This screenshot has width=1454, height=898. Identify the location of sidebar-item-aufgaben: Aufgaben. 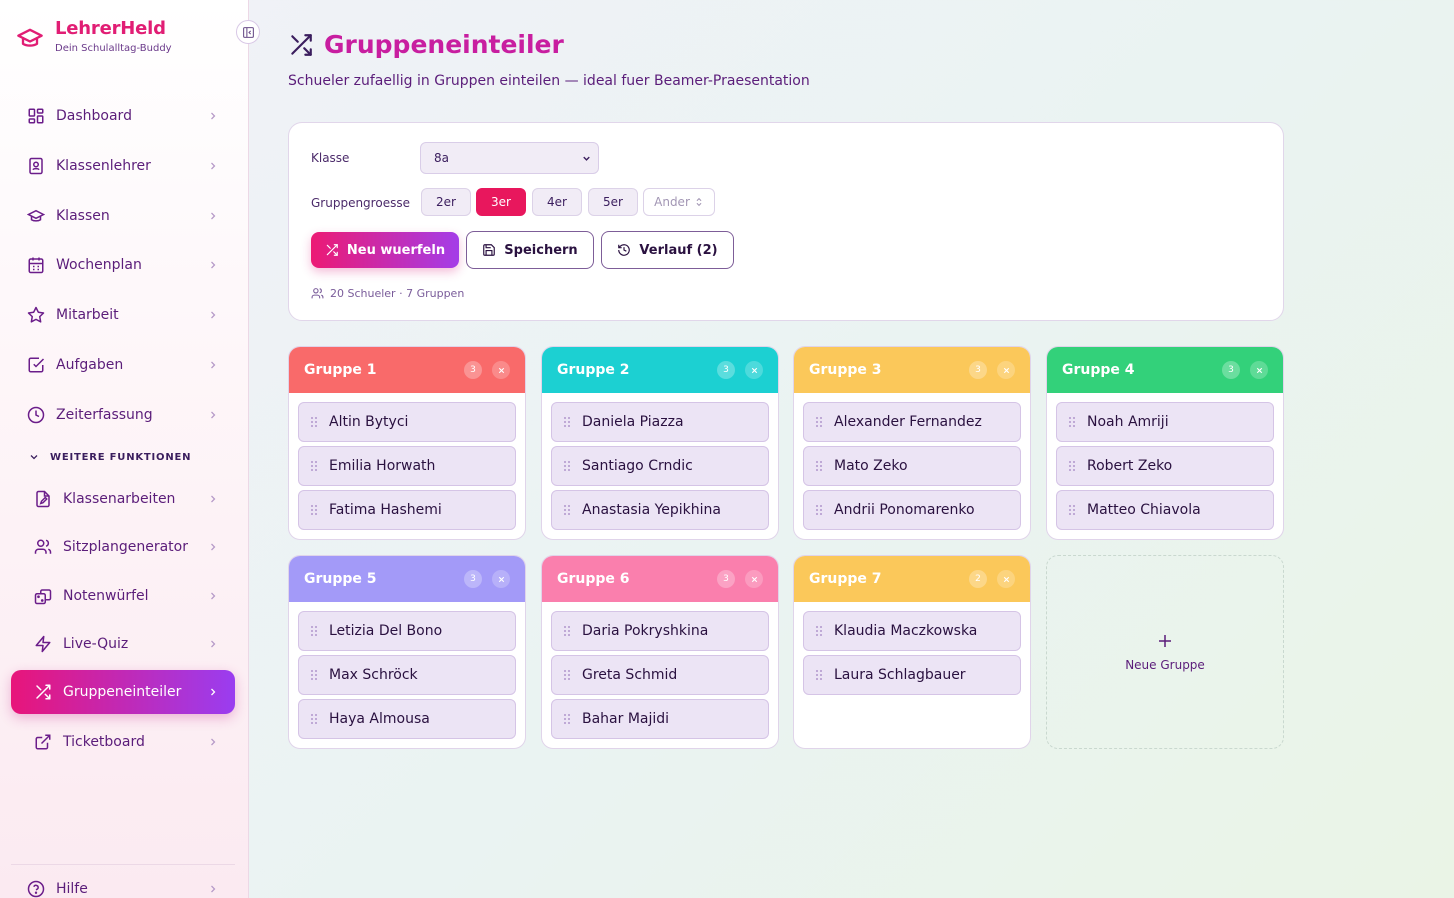
(123, 365).